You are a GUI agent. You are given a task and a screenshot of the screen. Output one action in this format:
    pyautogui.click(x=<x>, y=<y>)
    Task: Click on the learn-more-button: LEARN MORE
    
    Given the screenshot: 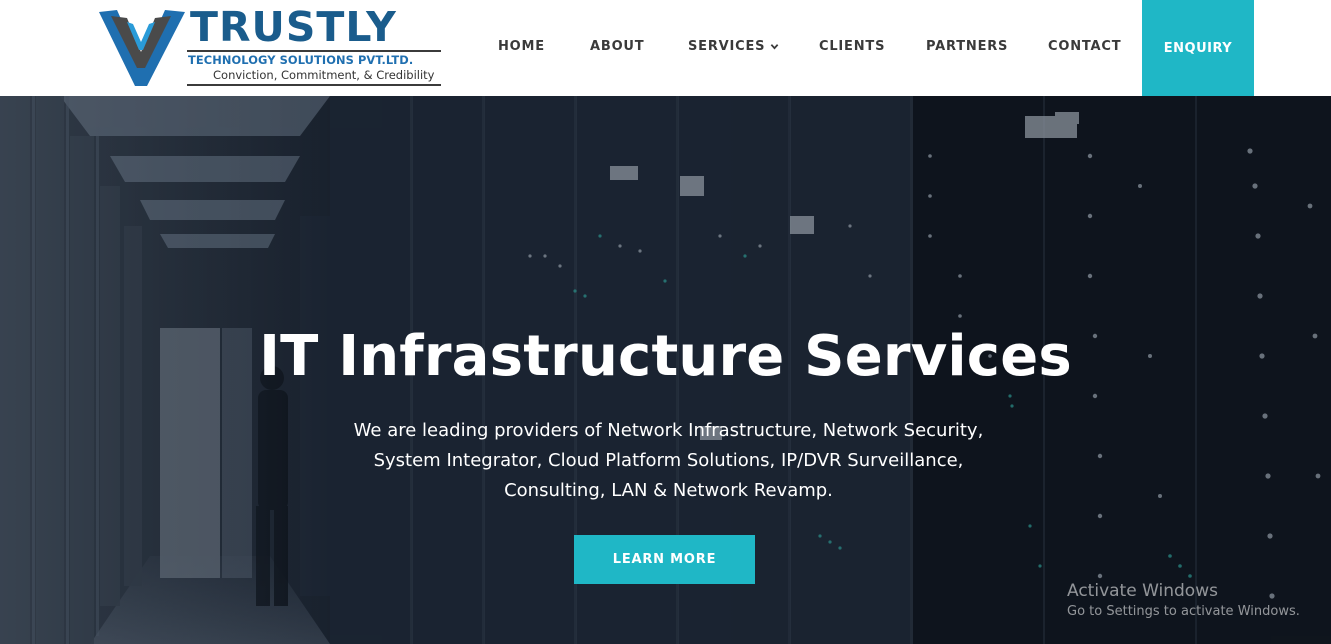 What is the action you would take?
    pyautogui.click(x=664, y=559)
    